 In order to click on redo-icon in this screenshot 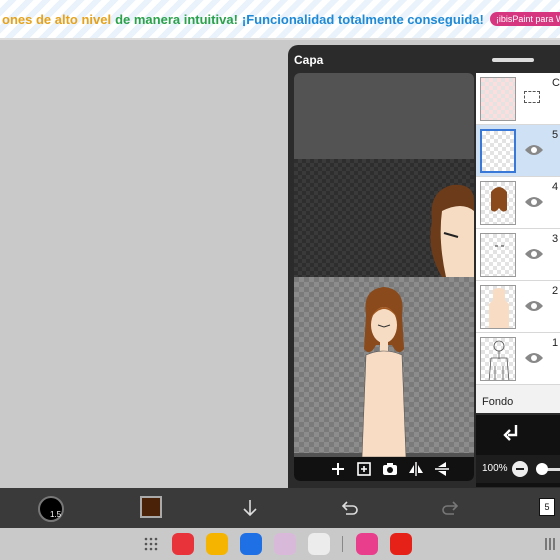, I will do `click(450, 508)`.